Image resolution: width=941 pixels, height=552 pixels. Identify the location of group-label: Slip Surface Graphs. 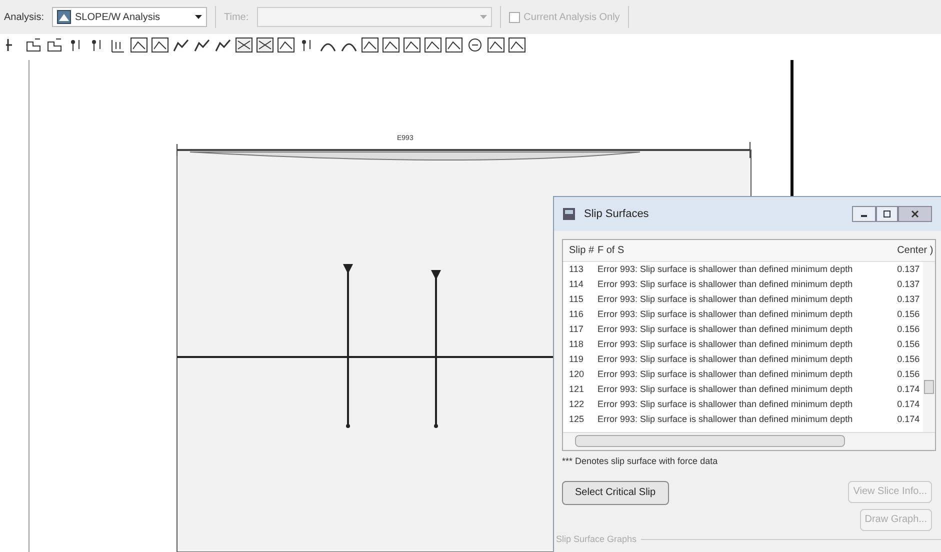
(596, 539).